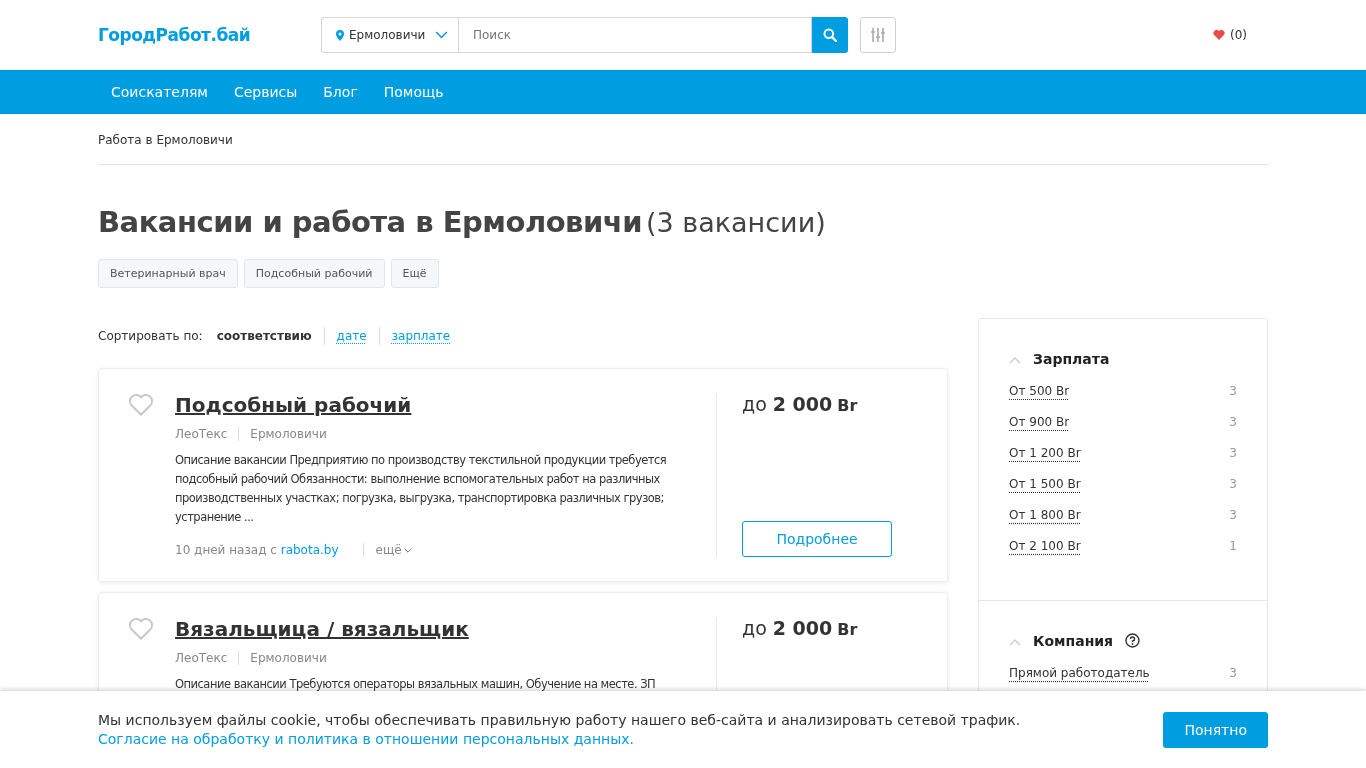 This screenshot has width=1366, height=768. I want to click on filter-title: Зарплата, so click(1071, 358).